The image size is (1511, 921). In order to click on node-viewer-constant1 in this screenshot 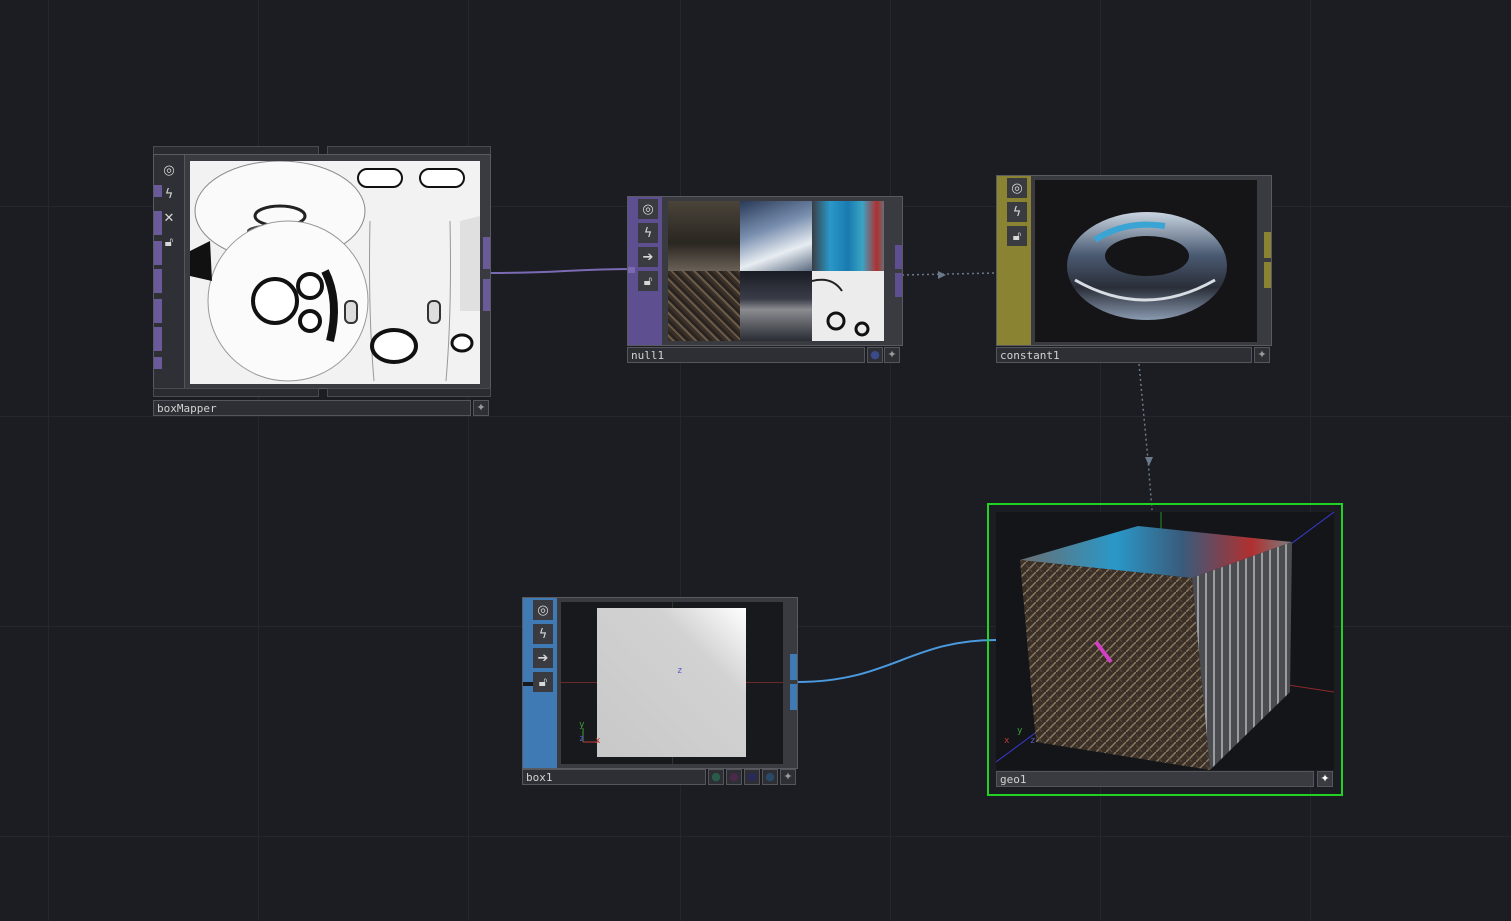, I will do `click(1146, 261)`.